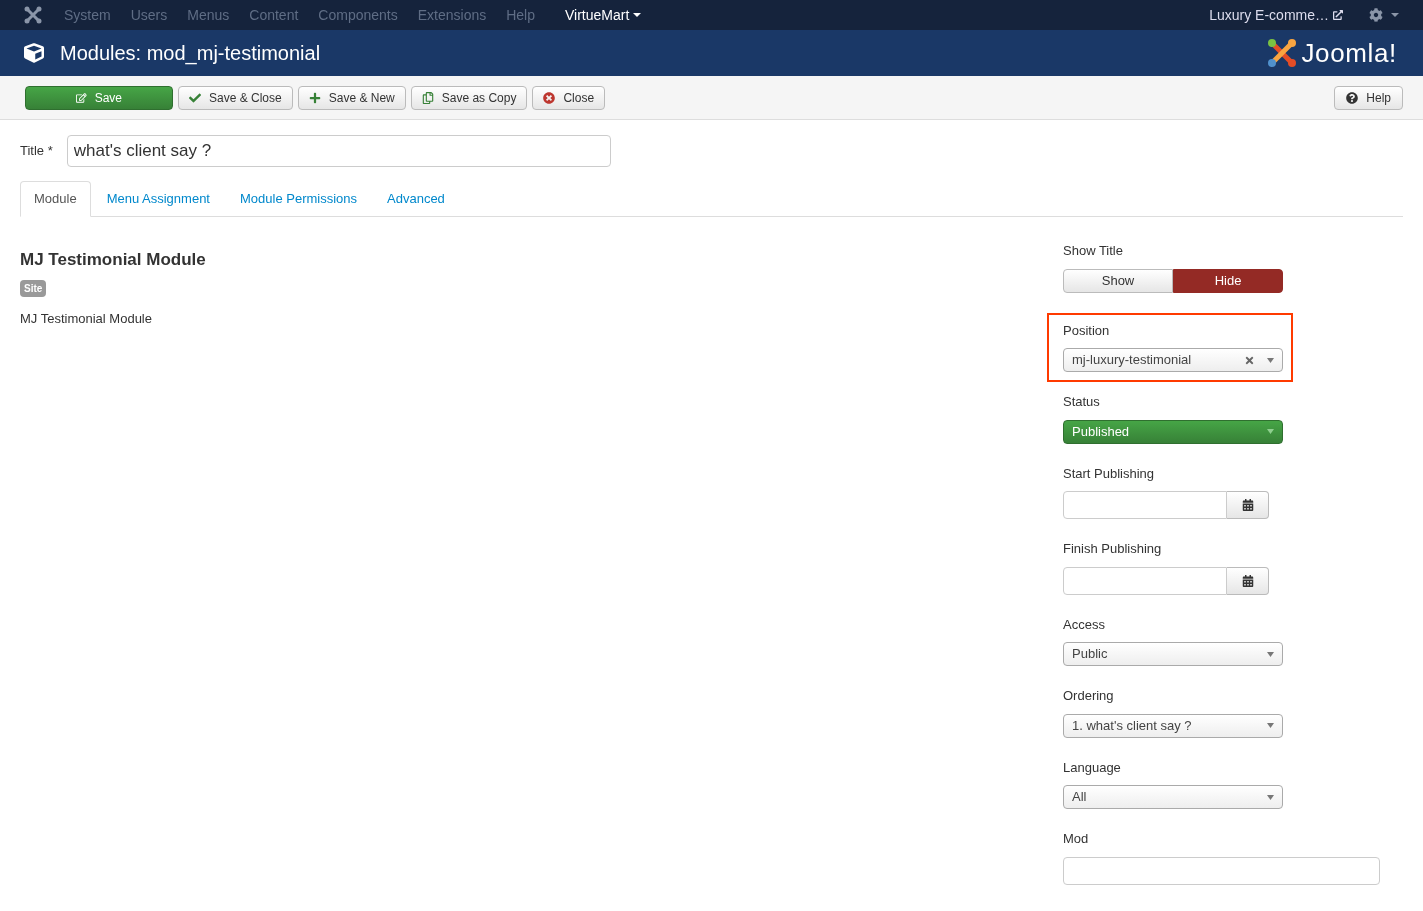 The height and width of the screenshot is (911, 1423). What do you see at coordinates (603, 15) in the screenshot?
I see `menu-dropdown: VirtueMart` at bounding box center [603, 15].